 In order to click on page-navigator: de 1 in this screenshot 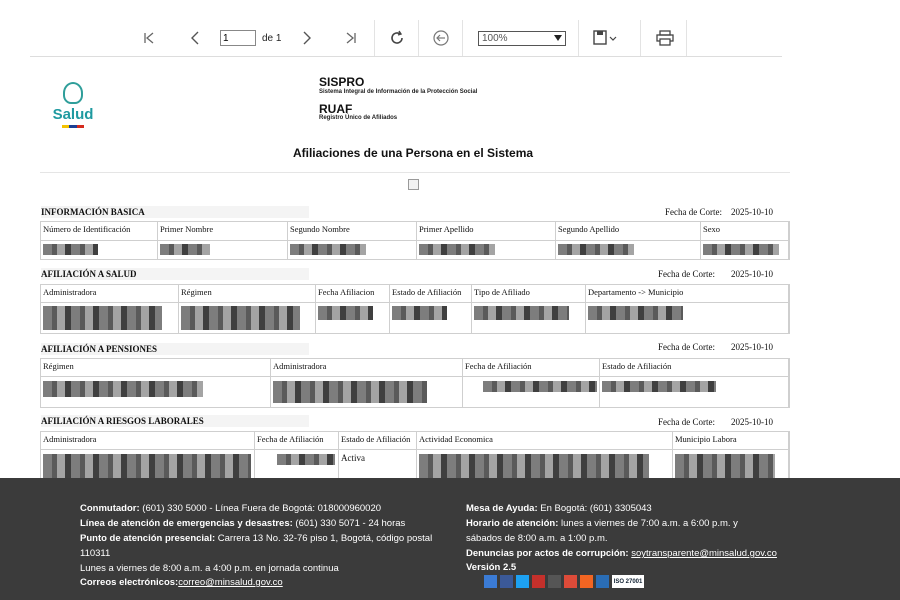, I will do `click(255, 38)`.